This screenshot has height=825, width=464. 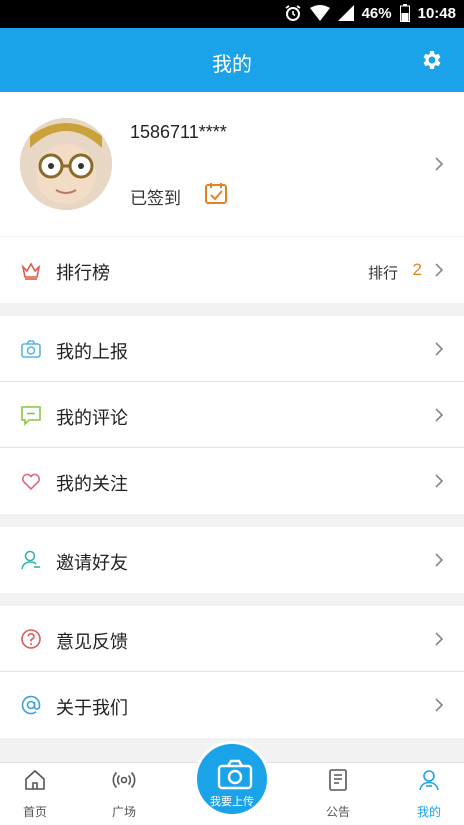 What do you see at coordinates (178, 132) in the screenshot?
I see `user-phone: 1586711****` at bounding box center [178, 132].